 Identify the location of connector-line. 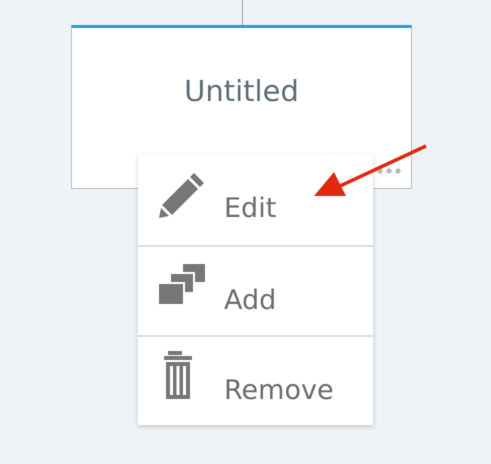
(242, 12).